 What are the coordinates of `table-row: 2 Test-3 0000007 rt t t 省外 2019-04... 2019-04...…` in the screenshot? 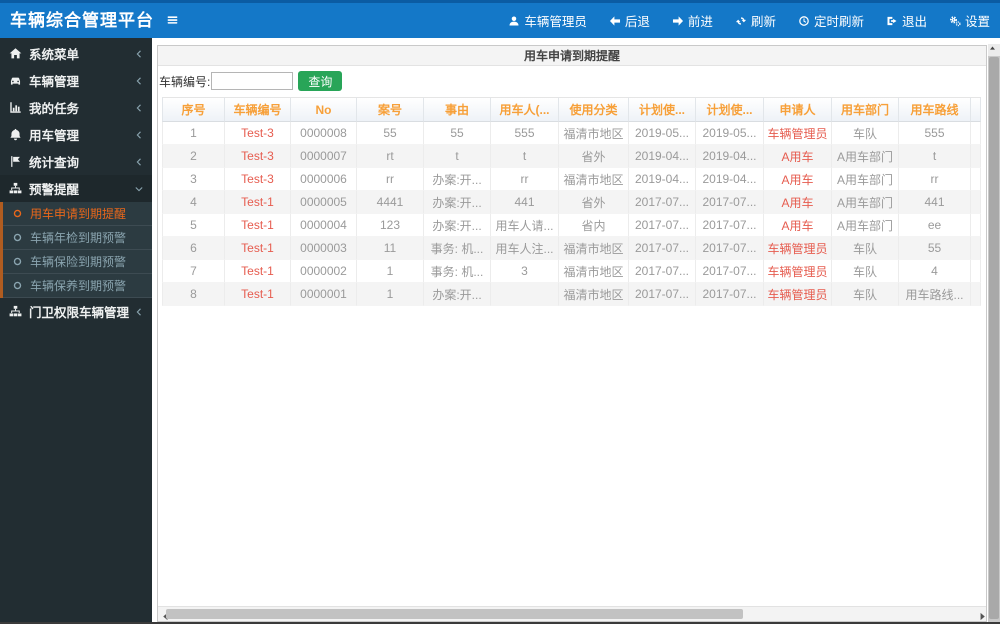 It's located at (571, 156).